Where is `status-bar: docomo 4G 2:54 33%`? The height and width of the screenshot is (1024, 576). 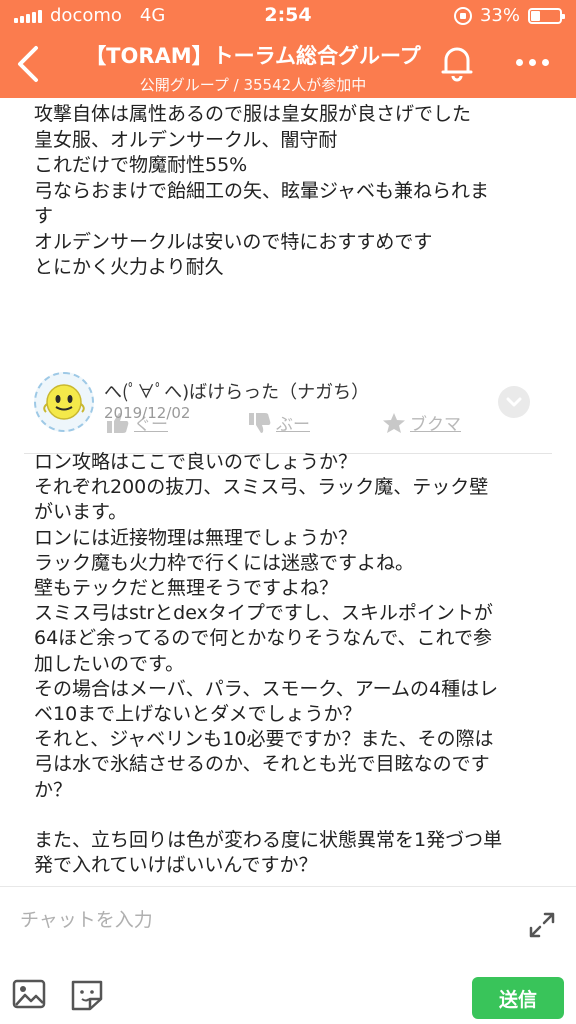 status-bar: docomo 4G 2:54 33% is located at coordinates (288, 15).